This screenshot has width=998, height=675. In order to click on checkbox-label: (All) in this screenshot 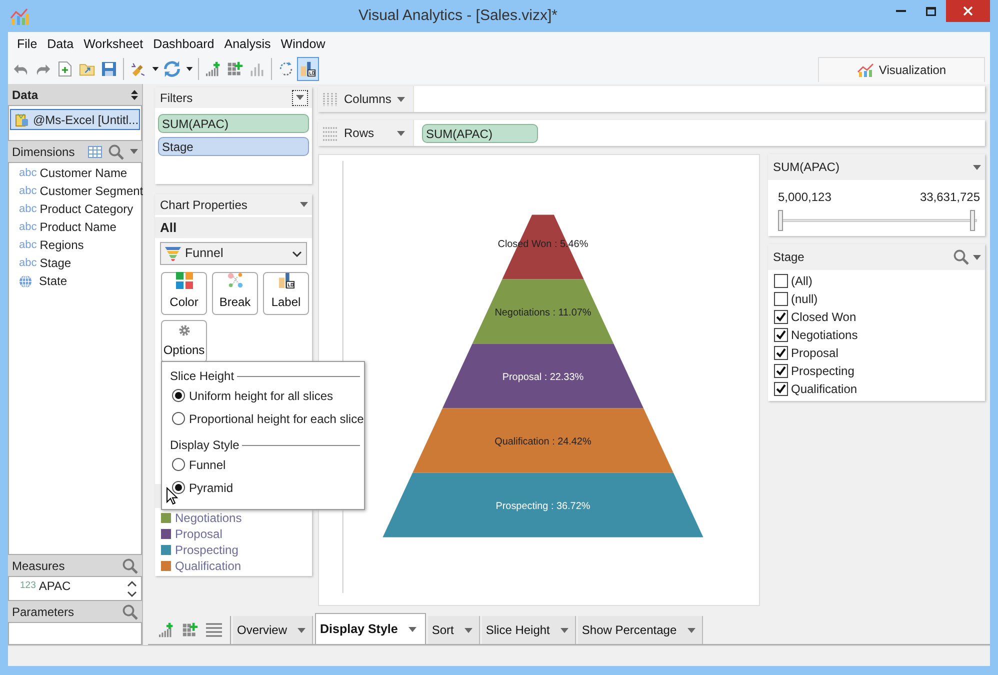, I will do `click(801, 281)`.